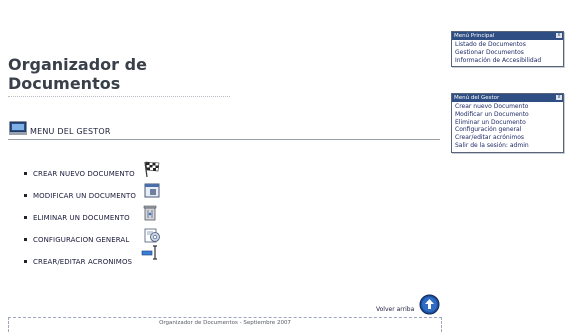  What do you see at coordinates (474, 36) in the screenshot?
I see `main-menu-box-title: Menú Principal` at bounding box center [474, 36].